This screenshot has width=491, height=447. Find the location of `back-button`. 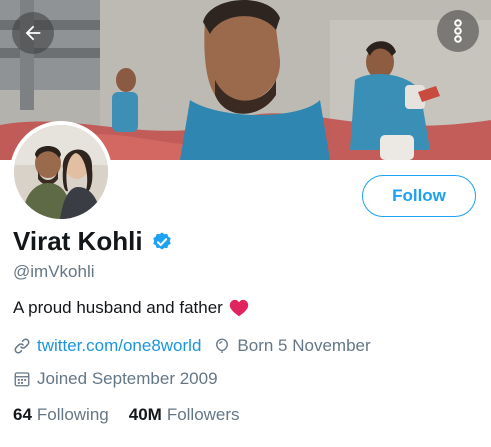

back-button is located at coordinates (33, 33).